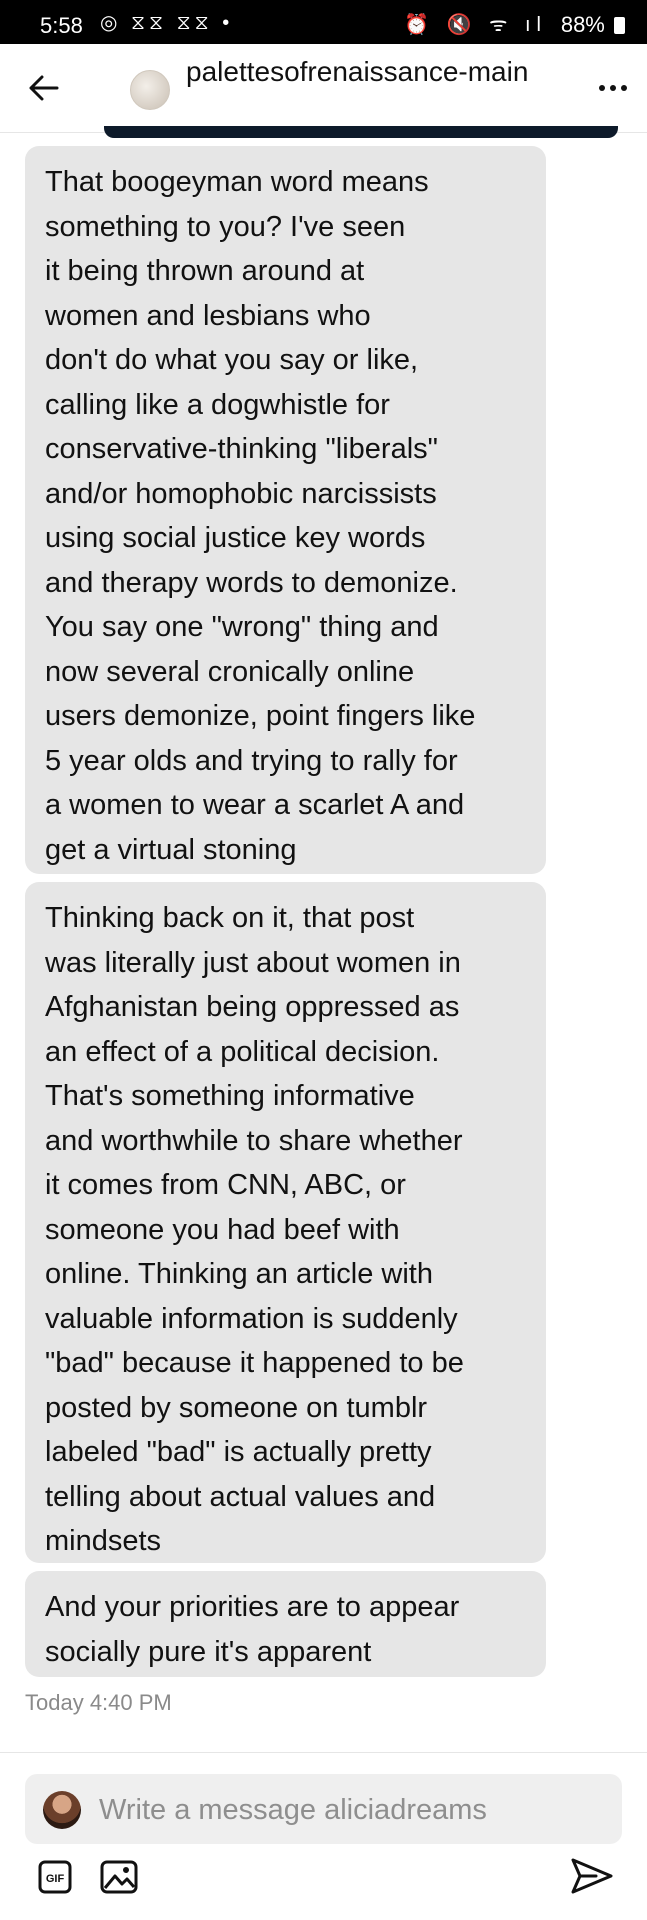 The height and width of the screenshot is (1920, 647). Describe the element at coordinates (602, 88) in the screenshot. I see `more-horizontal-icon` at that location.